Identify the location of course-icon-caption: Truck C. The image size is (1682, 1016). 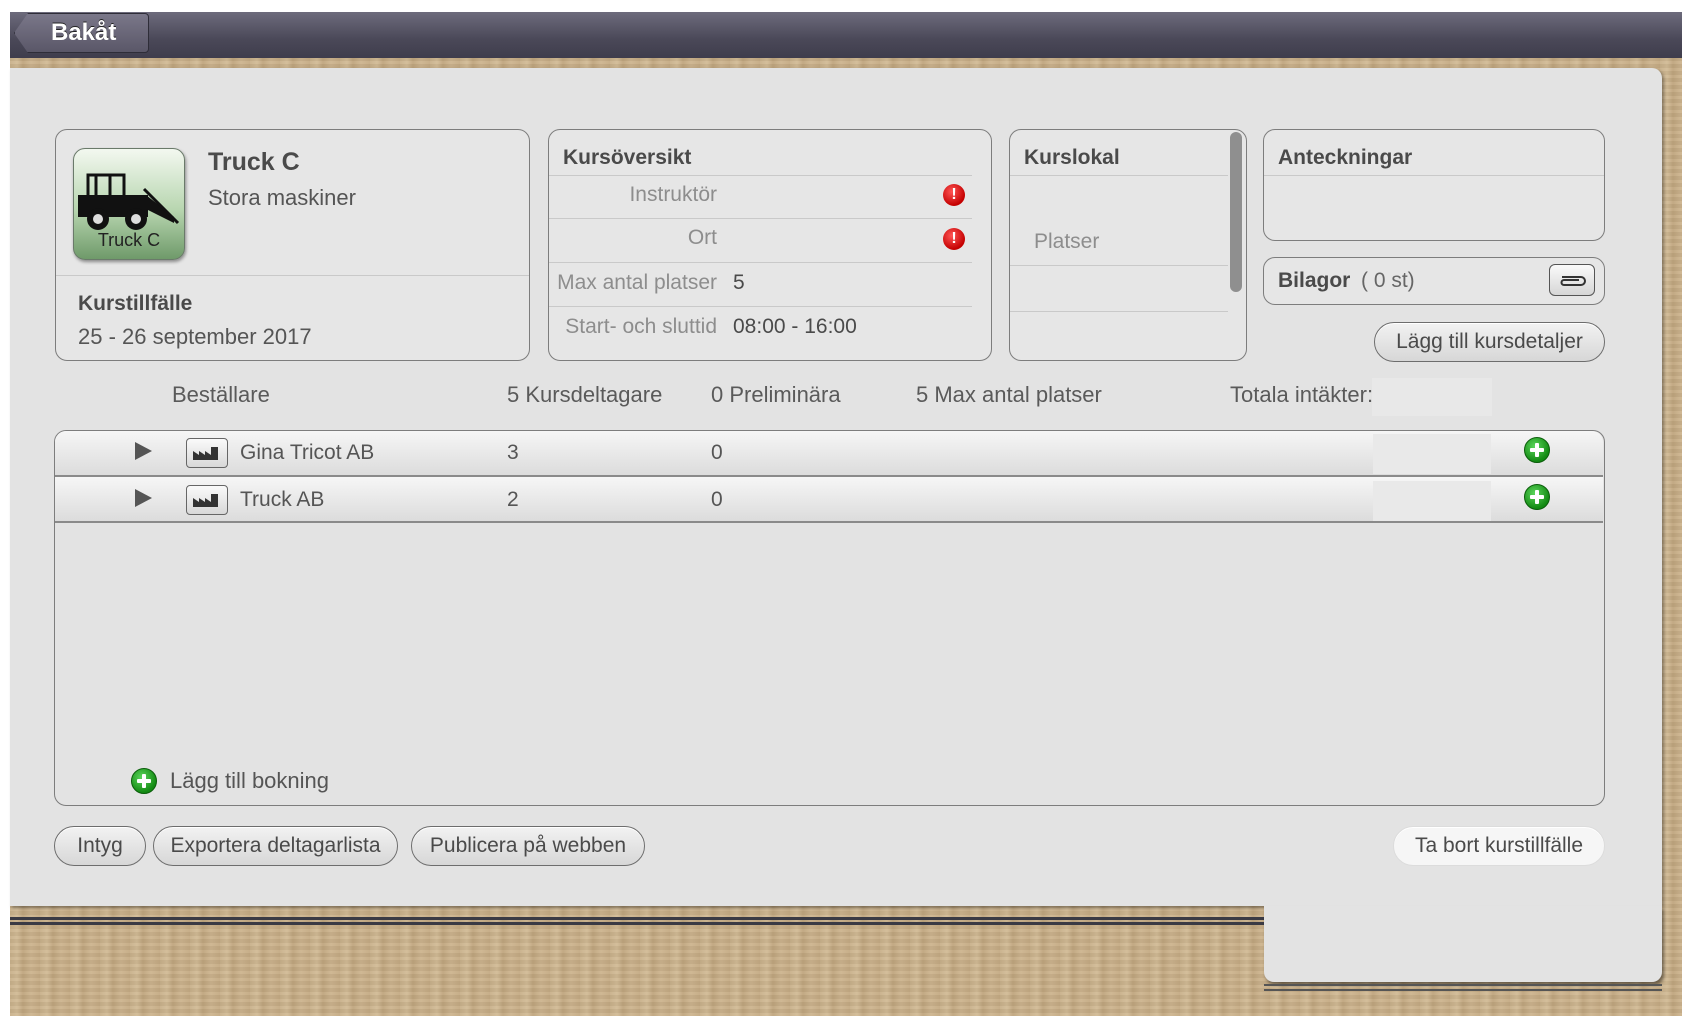
(129, 240).